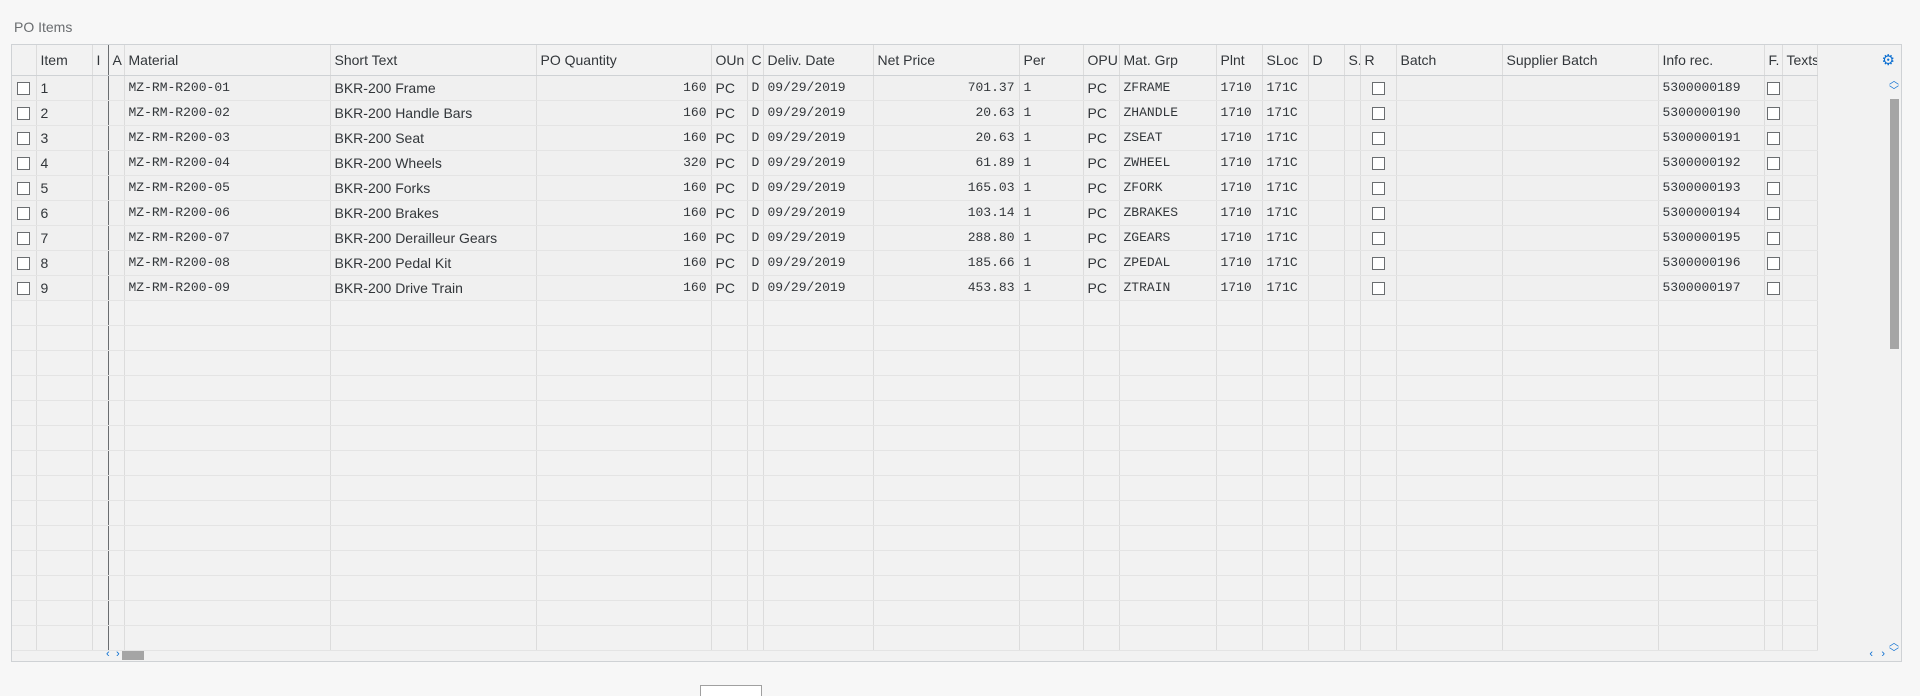  What do you see at coordinates (1449, 60) in the screenshot?
I see `column-header-batch: Batch` at bounding box center [1449, 60].